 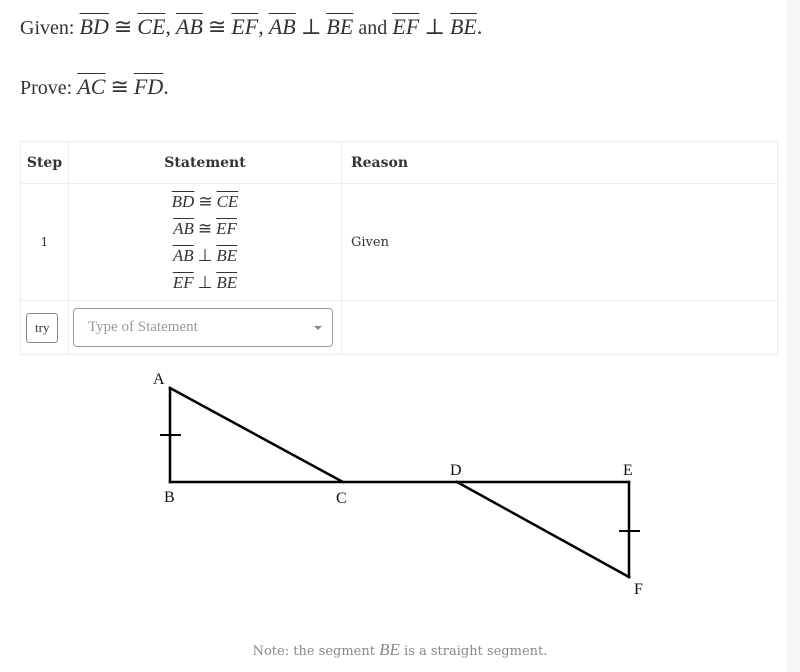 What do you see at coordinates (318, 328) in the screenshot?
I see `caret-down-icon` at bounding box center [318, 328].